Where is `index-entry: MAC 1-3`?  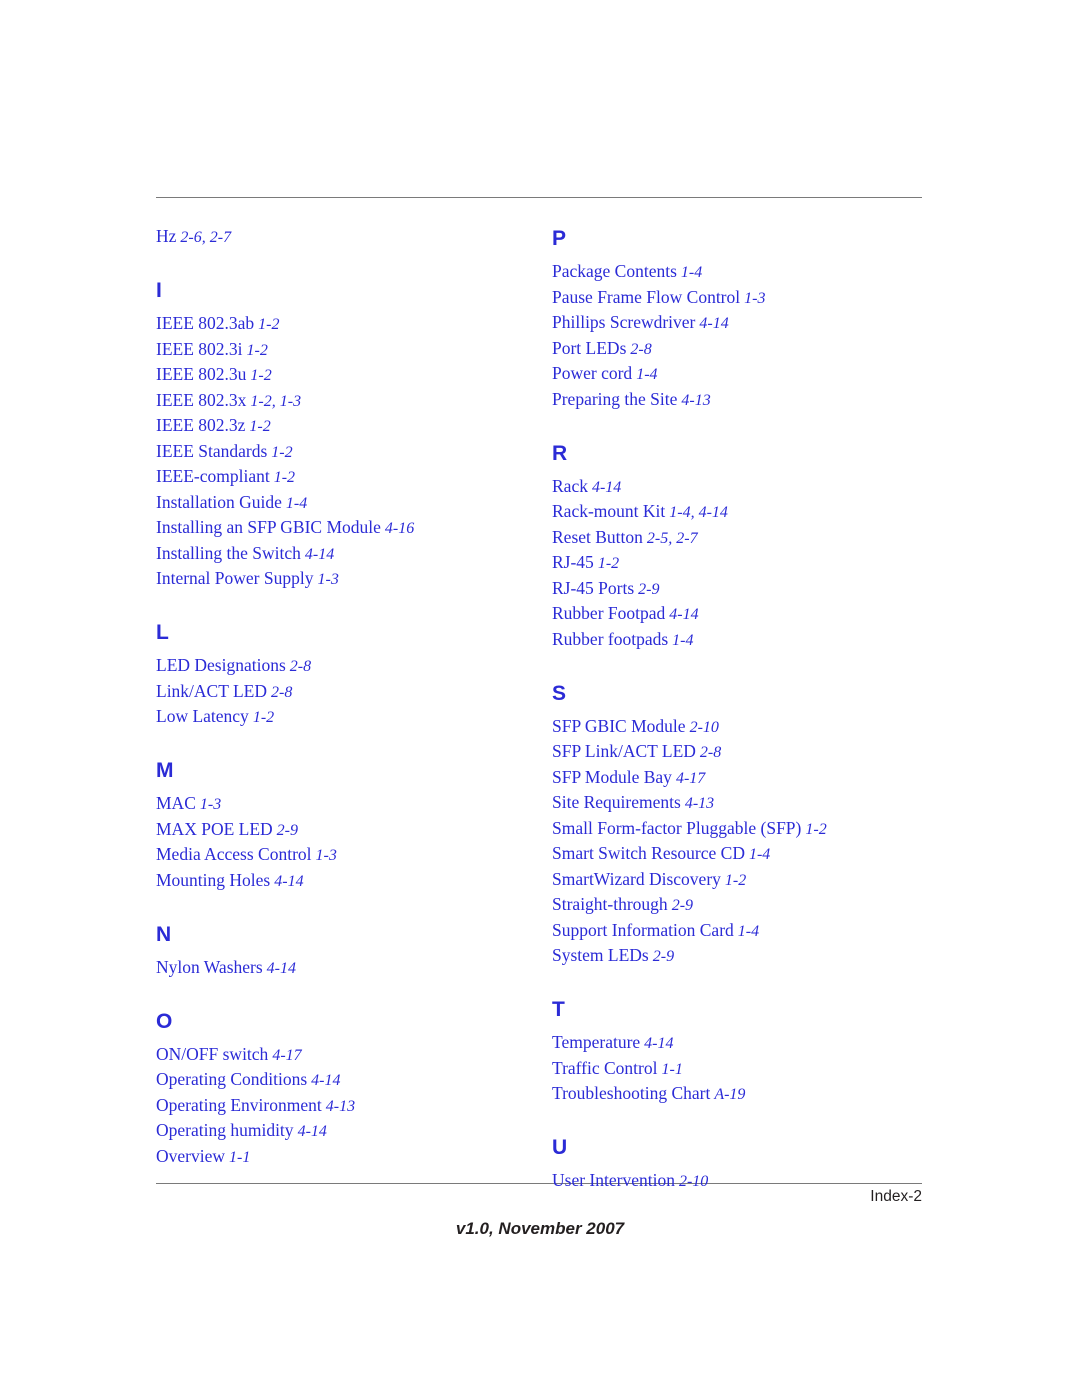
index-entry: MAC 1-3 is located at coordinates (346, 803).